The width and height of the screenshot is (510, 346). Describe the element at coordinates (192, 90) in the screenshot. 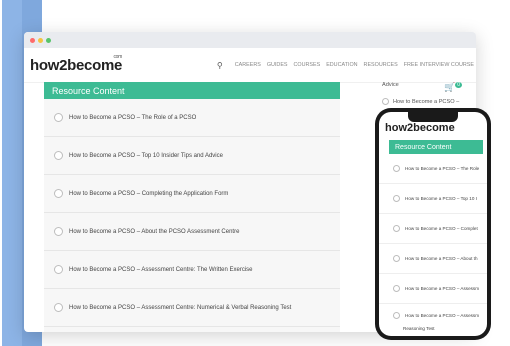

I see `resource-content-title: Resource Content` at that location.